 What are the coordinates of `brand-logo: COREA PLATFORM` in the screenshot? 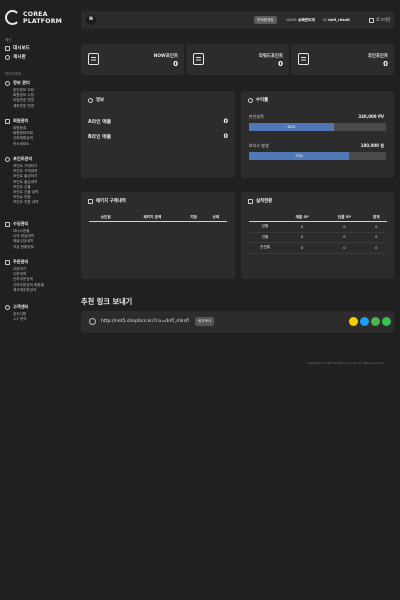 It's located at (35, 18).